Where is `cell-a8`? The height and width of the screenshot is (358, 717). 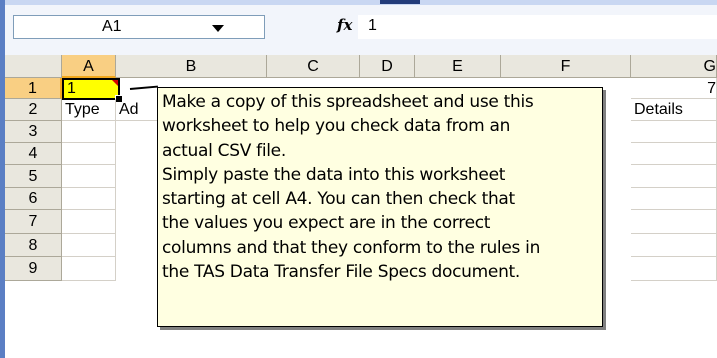
cell-a8 is located at coordinates (89, 245).